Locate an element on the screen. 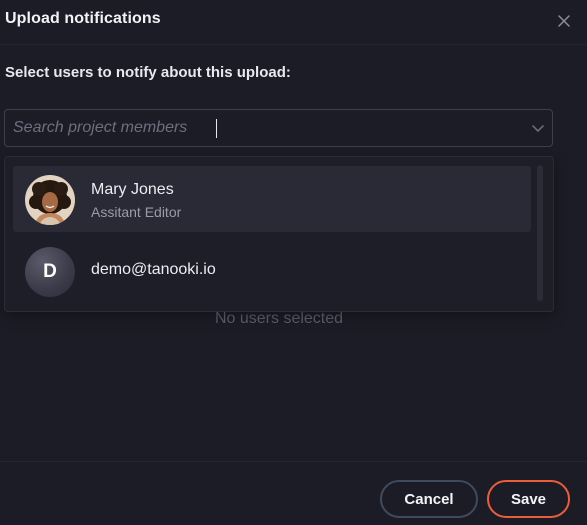  close-icon is located at coordinates (564, 21).